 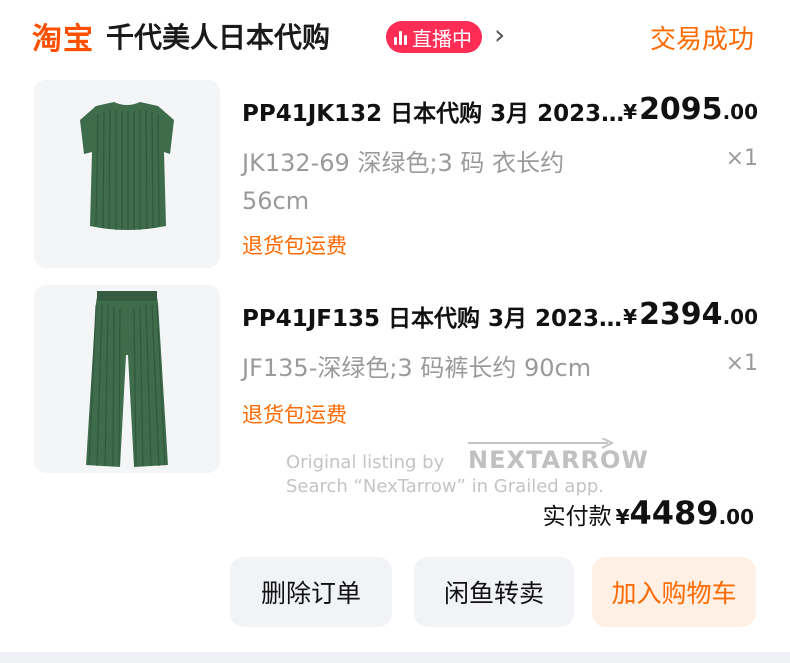 I want to click on order-header: 淘宝 千代美人日本代购 直播中 › 交易成功, so click(x=395, y=36).